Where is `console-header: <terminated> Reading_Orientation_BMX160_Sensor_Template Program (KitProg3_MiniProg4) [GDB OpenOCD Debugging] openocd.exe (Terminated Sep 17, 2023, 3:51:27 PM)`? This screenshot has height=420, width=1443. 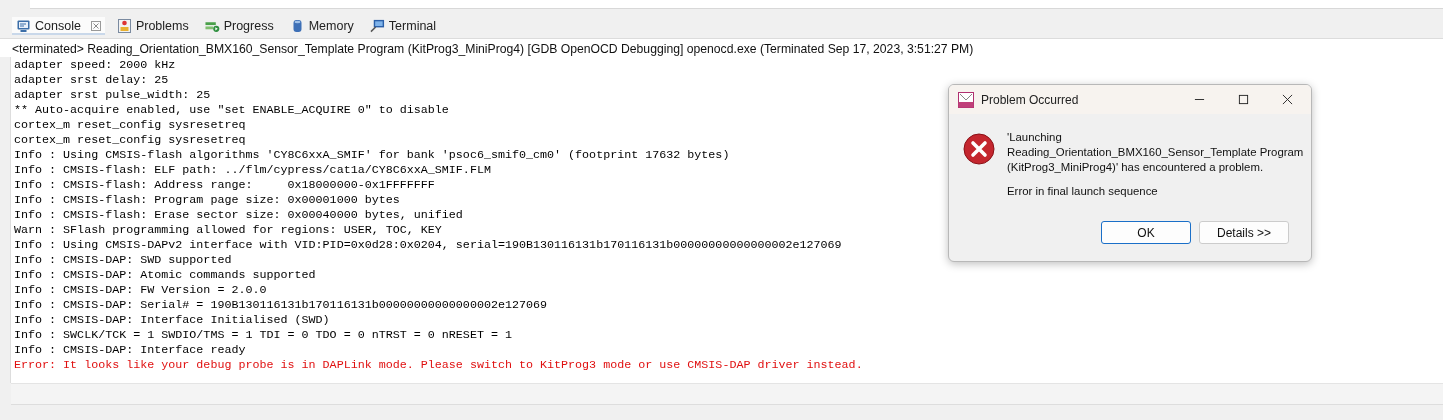 console-header: <terminated> Reading_Orientation_BMX160_Sensor_Template Program (KitProg3_MiniProg4) [GDB OpenOCD Debugging] openocd.exe (Terminated Sep 17, 2023, 3:51:27 PM) is located at coordinates (721, 47).